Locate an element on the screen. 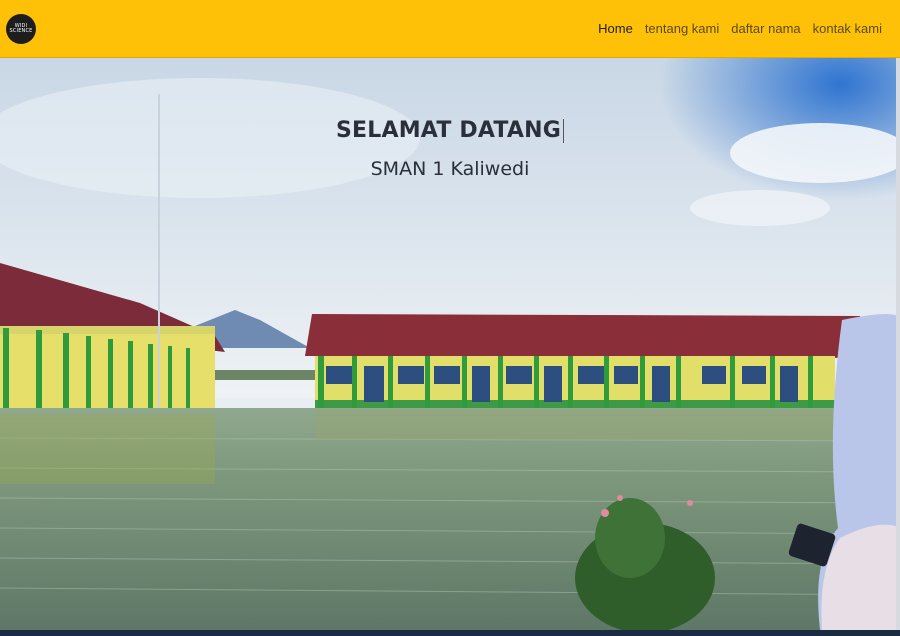 The width and height of the screenshot is (900, 636). nav-item-daftar-nama: daftar nama is located at coordinates (765, 28).